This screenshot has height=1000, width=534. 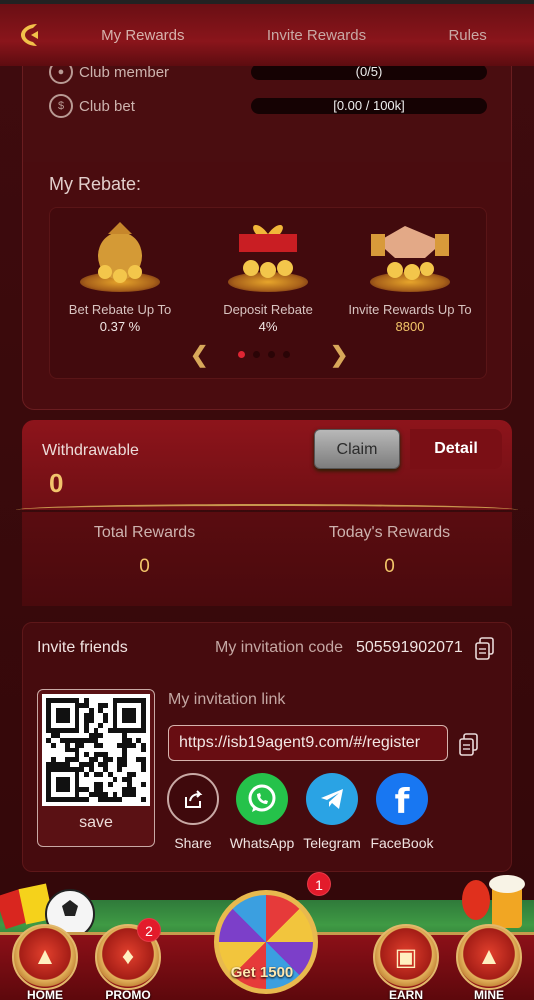 I want to click on share-icon, so click(x=193, y=799).